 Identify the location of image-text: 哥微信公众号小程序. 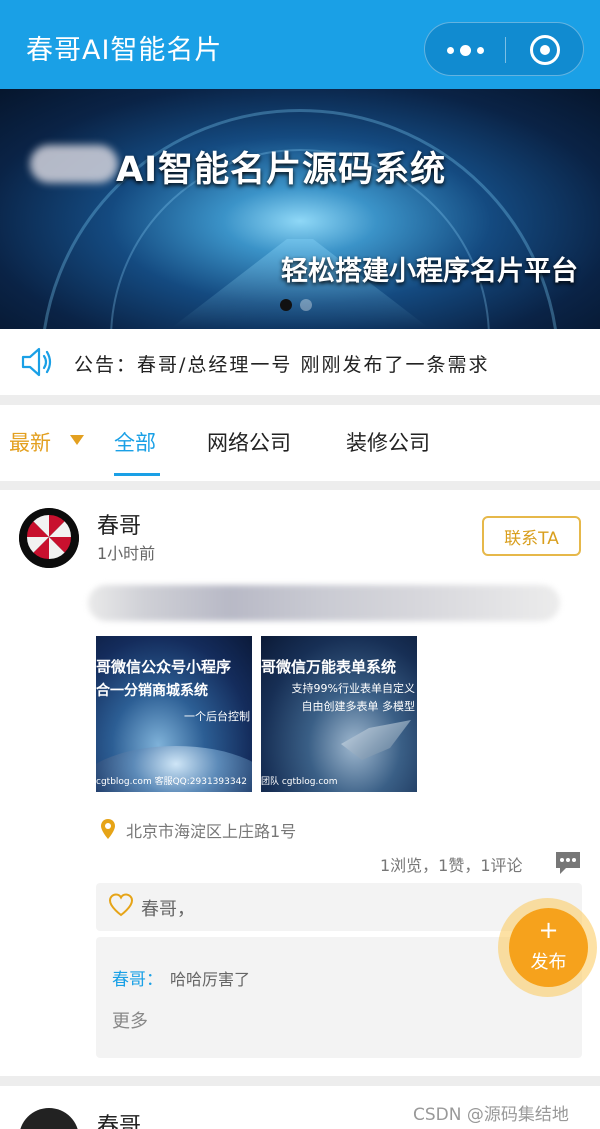
(164, 667).